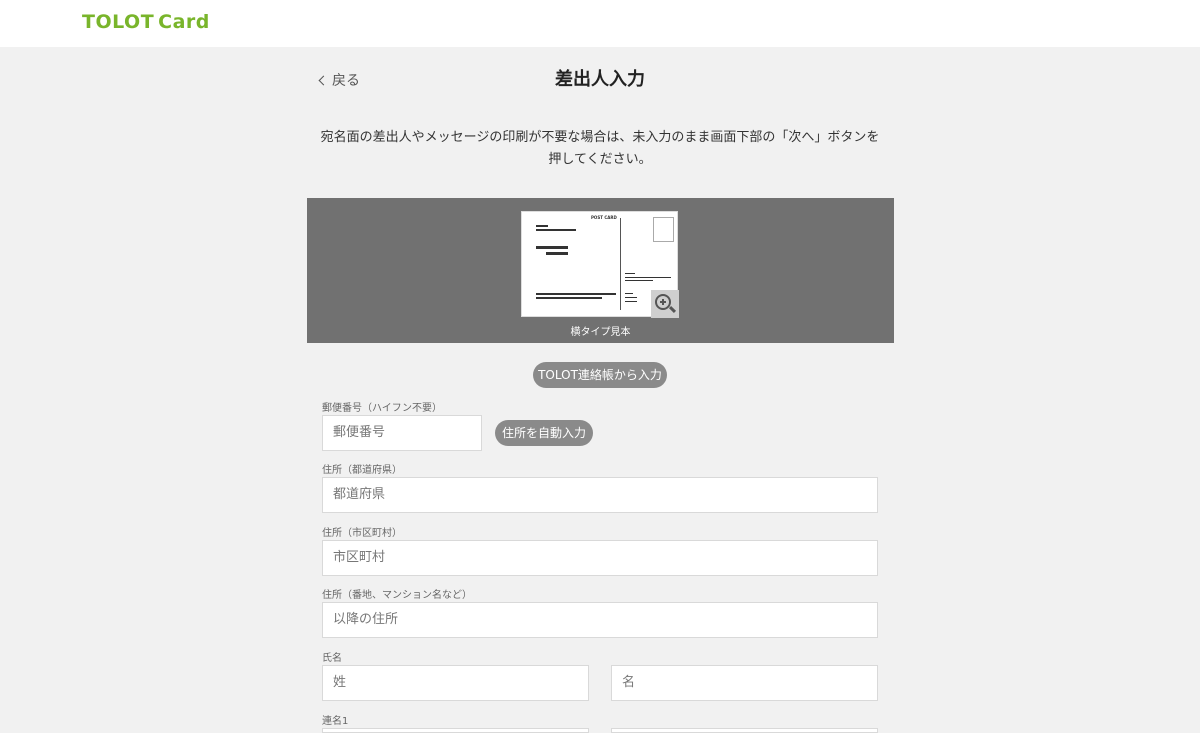 This screenshot has width=1200, height=733. I want to click on postal-code-input: 郵便番号, so click(402, 433).